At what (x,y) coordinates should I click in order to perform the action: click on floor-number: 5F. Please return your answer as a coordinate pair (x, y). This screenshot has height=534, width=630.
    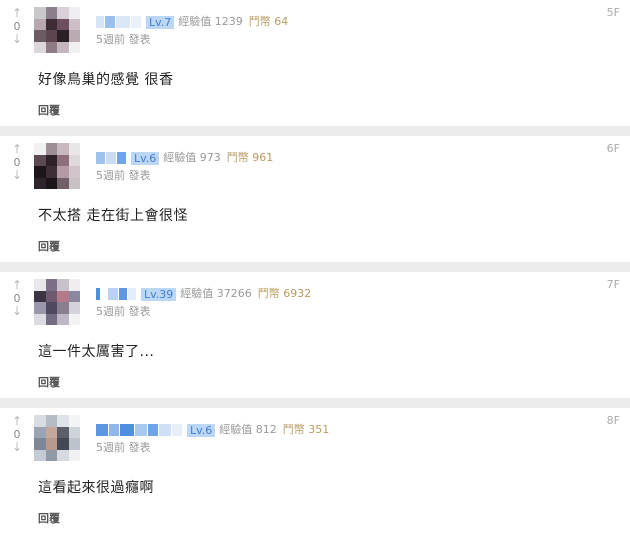
    Looking at the image, I should click on (613, 12).